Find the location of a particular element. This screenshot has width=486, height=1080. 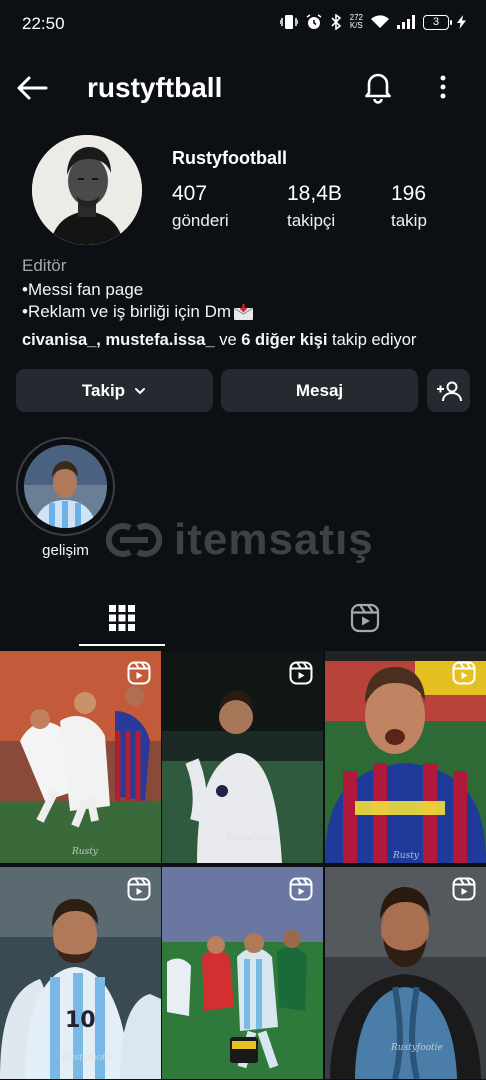

incoming-envelope-icon is located at coordinates (243, 312).